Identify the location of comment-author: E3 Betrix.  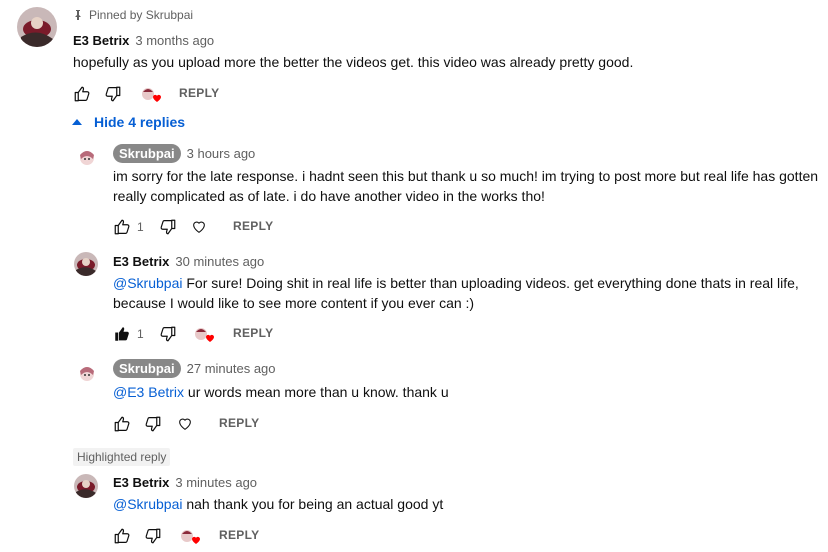
(101, 40).